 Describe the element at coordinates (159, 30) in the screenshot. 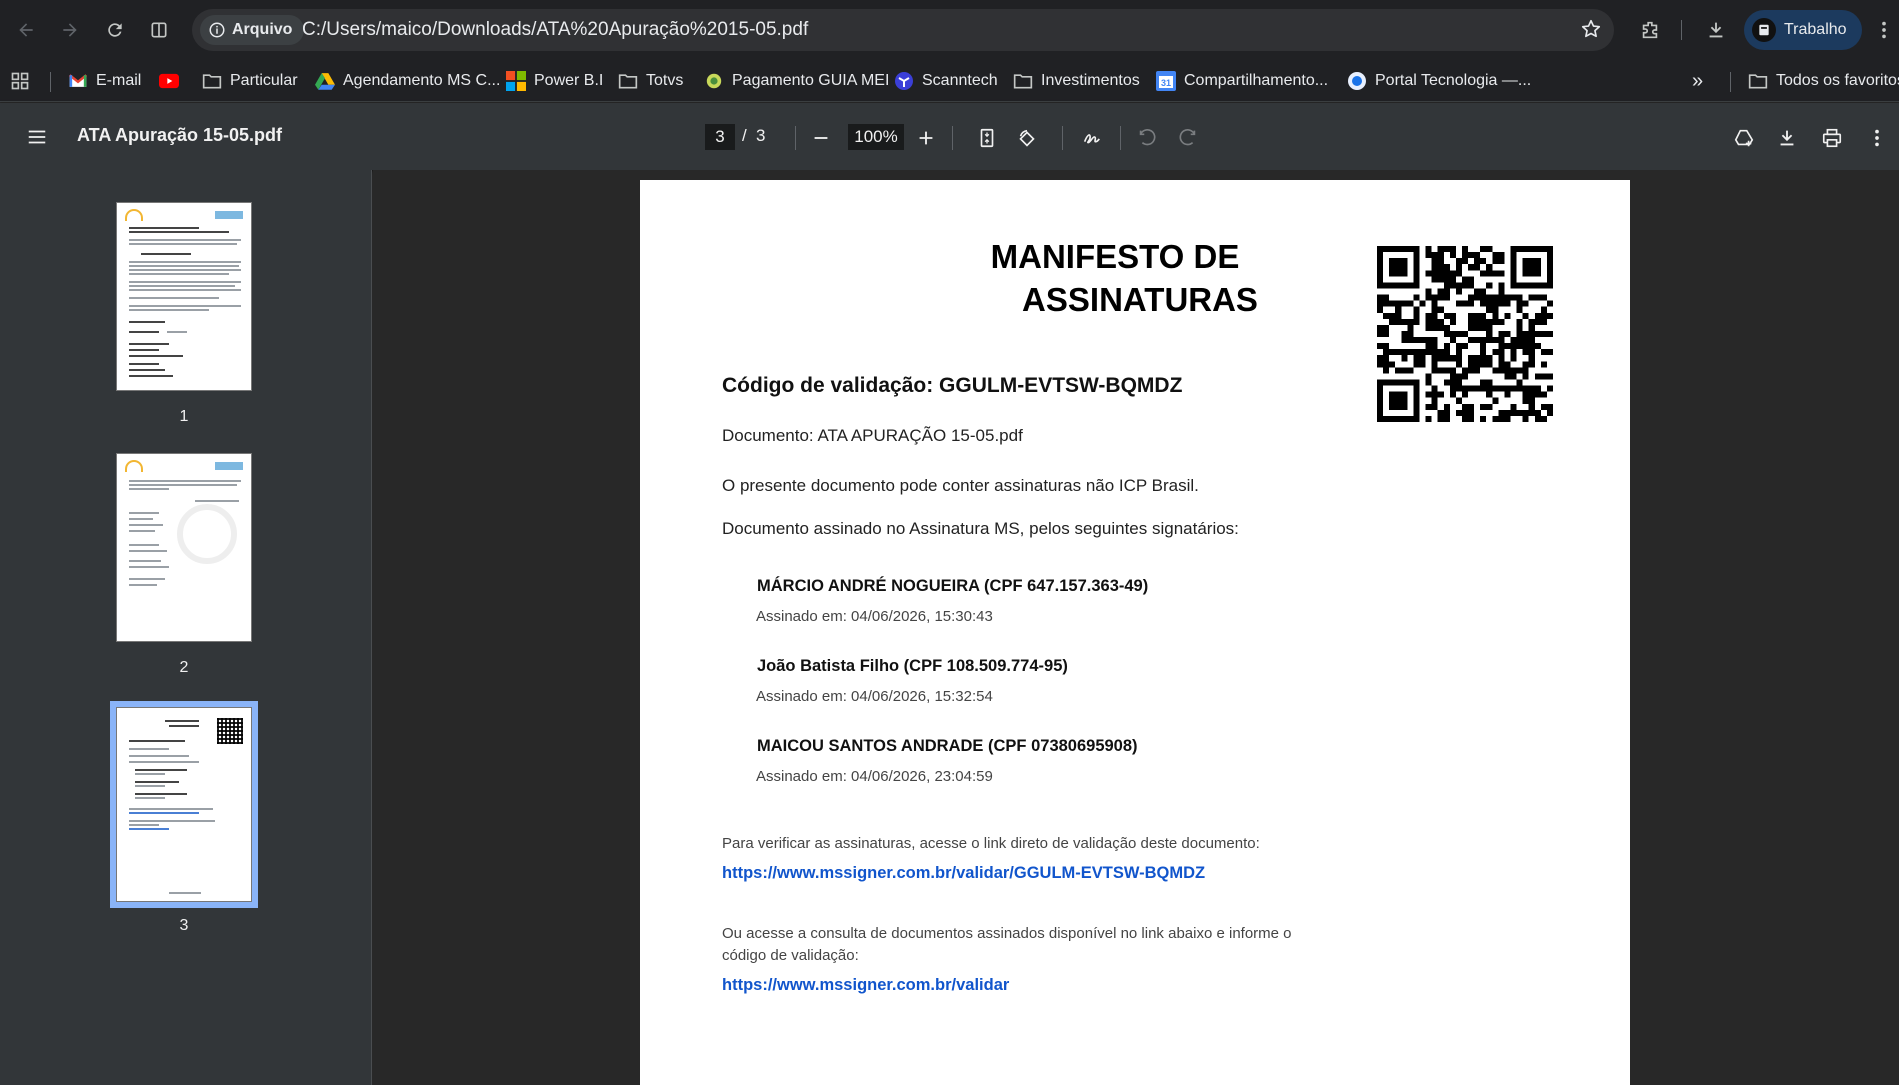

I see `split-view-button` at that location.